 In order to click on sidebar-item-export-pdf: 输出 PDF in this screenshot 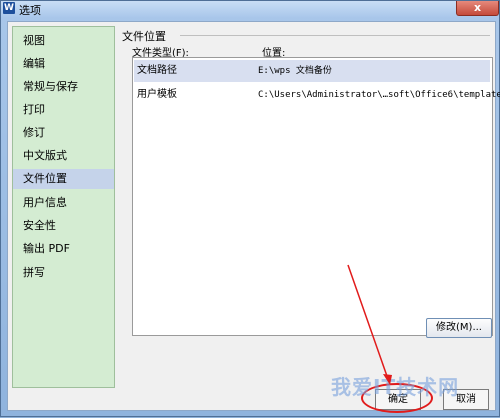, I will do `click(63, 249)`.